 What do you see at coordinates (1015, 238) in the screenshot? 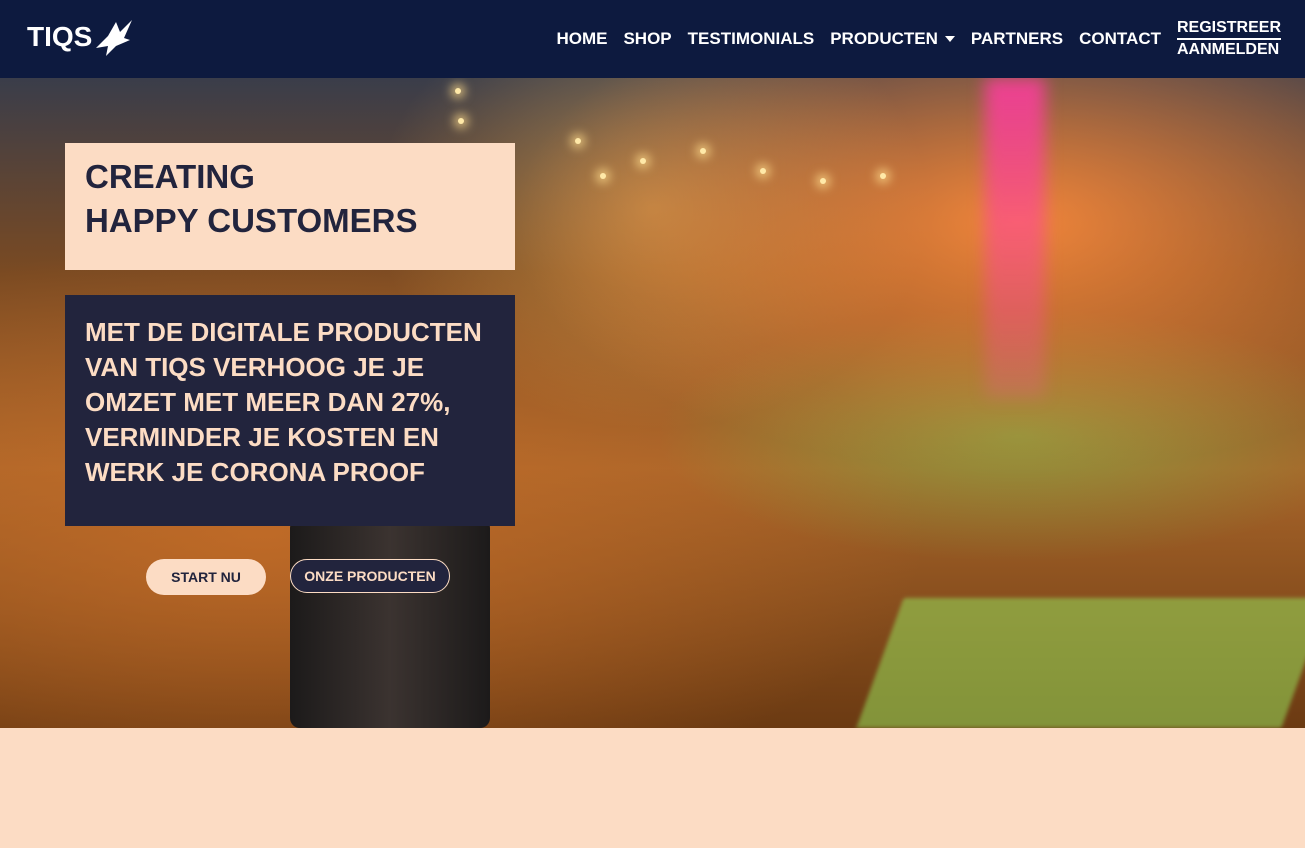
I see `pink-light-glow` at bounding box center [1015, 238].